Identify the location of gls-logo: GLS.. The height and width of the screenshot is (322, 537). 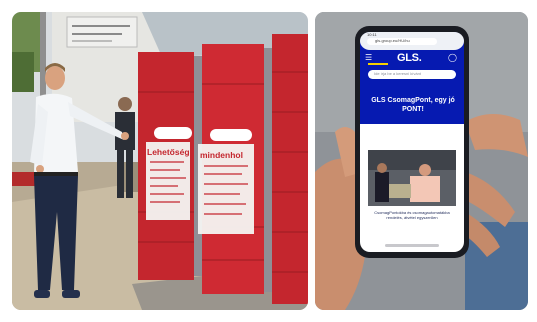
(409, 58).